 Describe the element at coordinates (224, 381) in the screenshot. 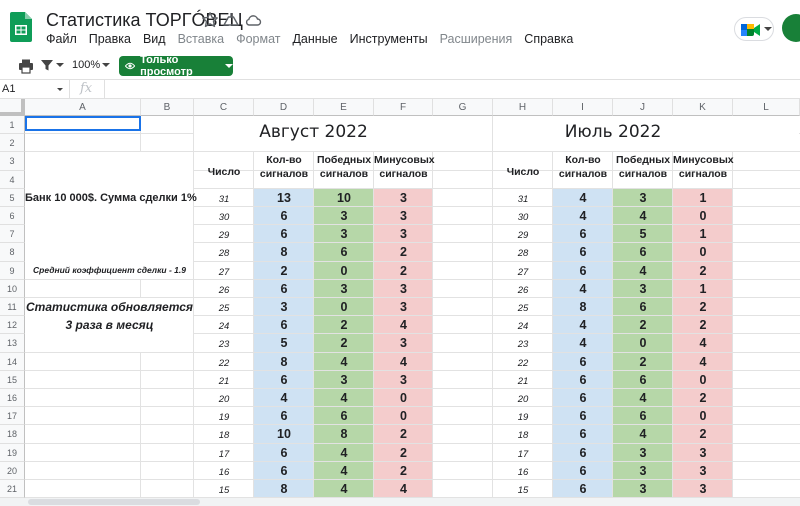

I see `table-cell-date: 21` at that location.